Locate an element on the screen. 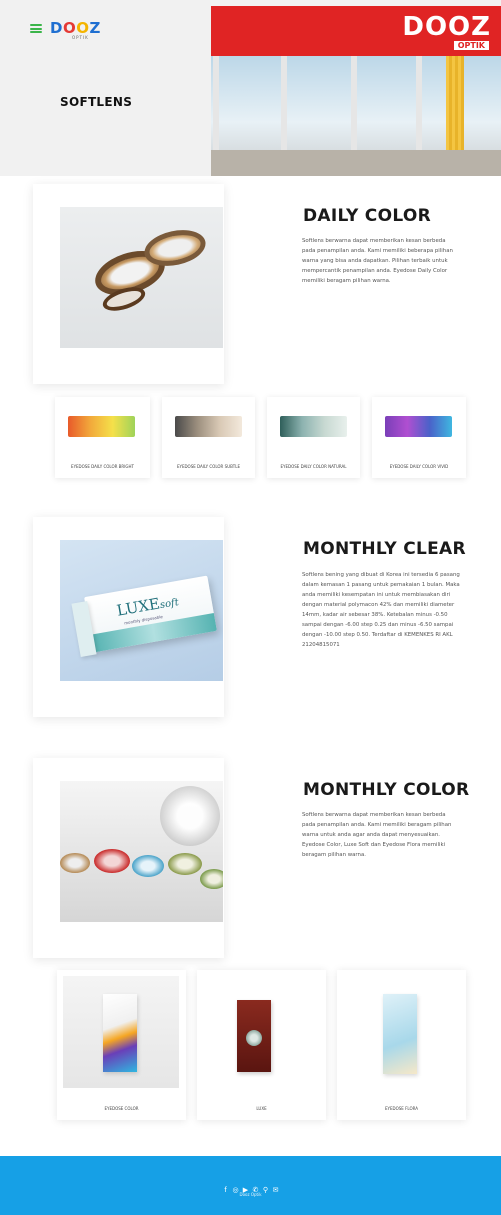  product-label: EYEDOSE DAILY COLOR VIVID is located at coordinates (419, 466).